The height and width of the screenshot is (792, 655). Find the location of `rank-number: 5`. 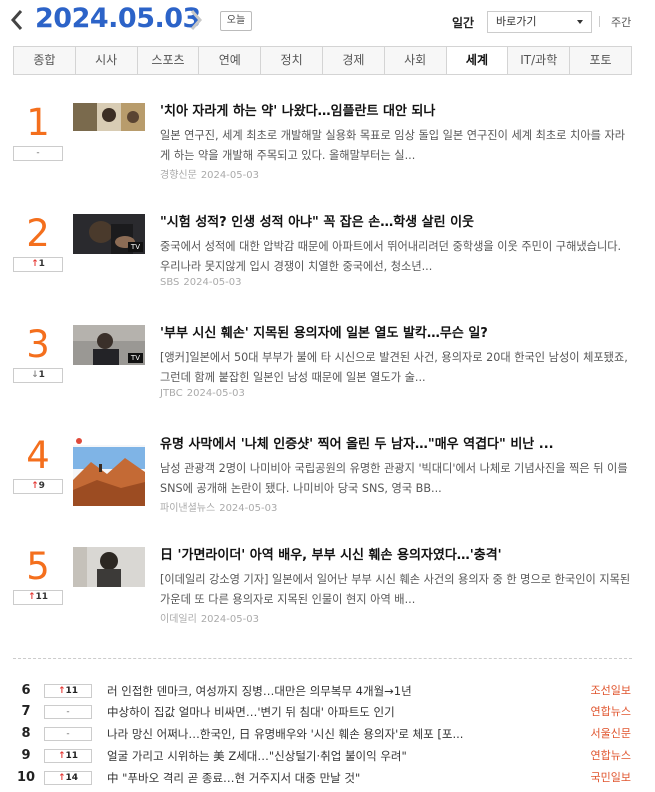

rank-number: 5 is located at coordinates (38, 566).